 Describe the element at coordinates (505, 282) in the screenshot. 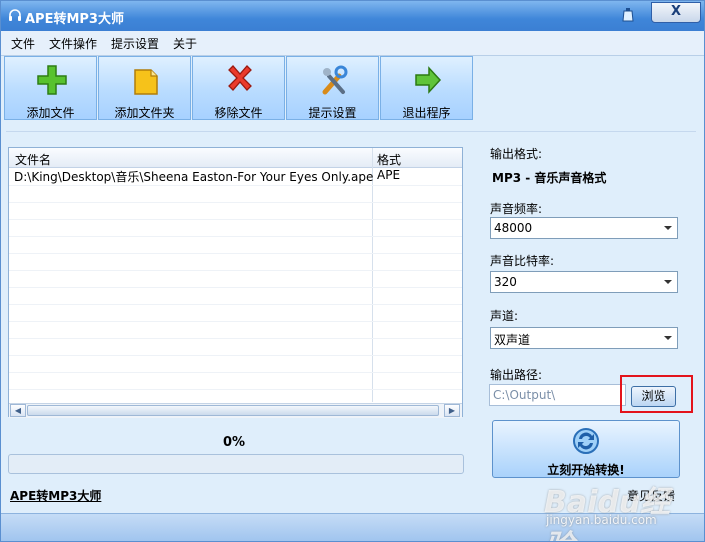

I see `bitrate-value: 320` at that location.